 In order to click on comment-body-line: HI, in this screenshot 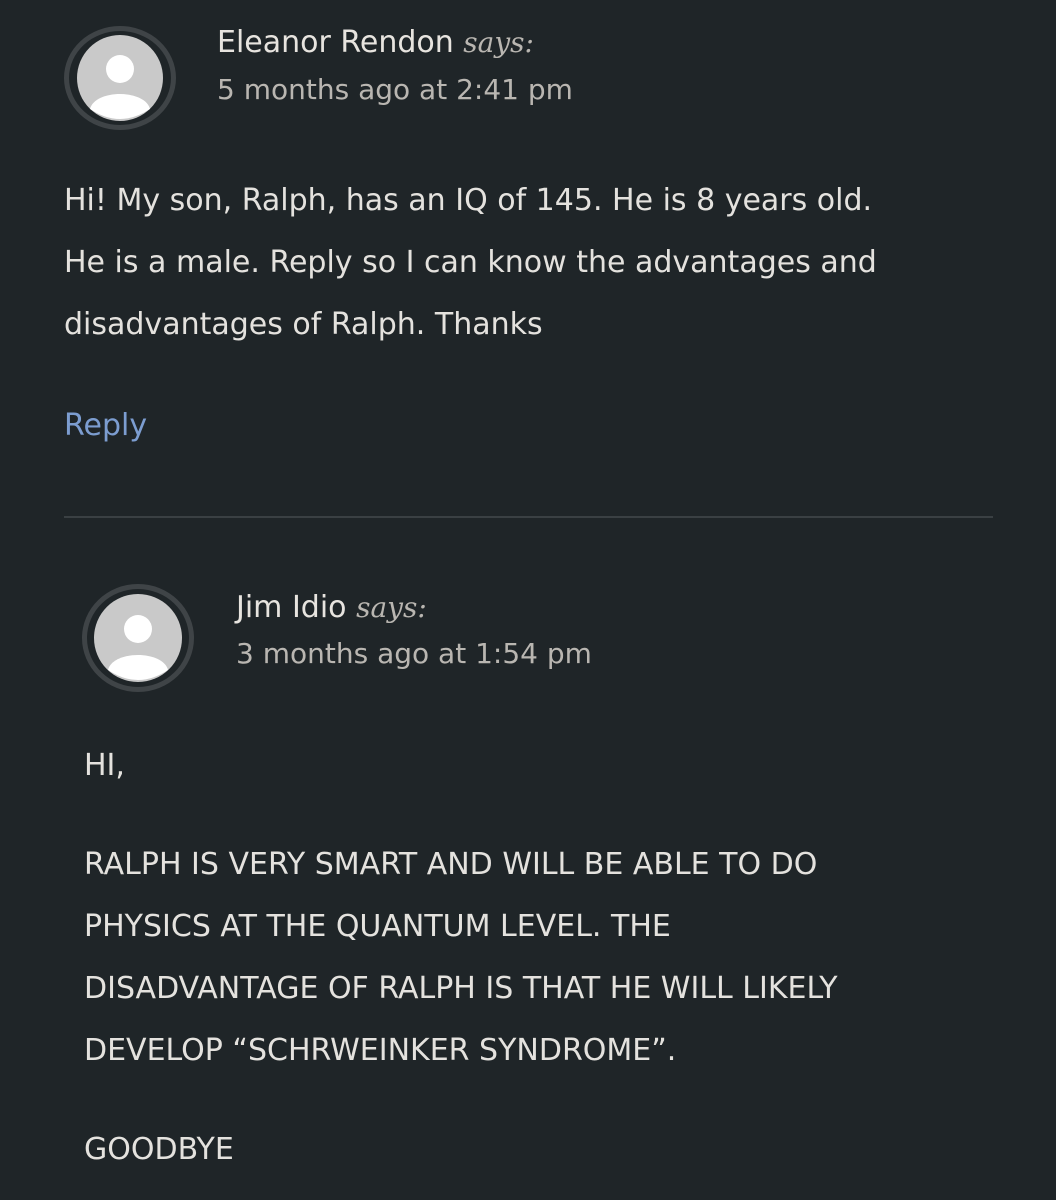, I will do `click(104, 765)`.